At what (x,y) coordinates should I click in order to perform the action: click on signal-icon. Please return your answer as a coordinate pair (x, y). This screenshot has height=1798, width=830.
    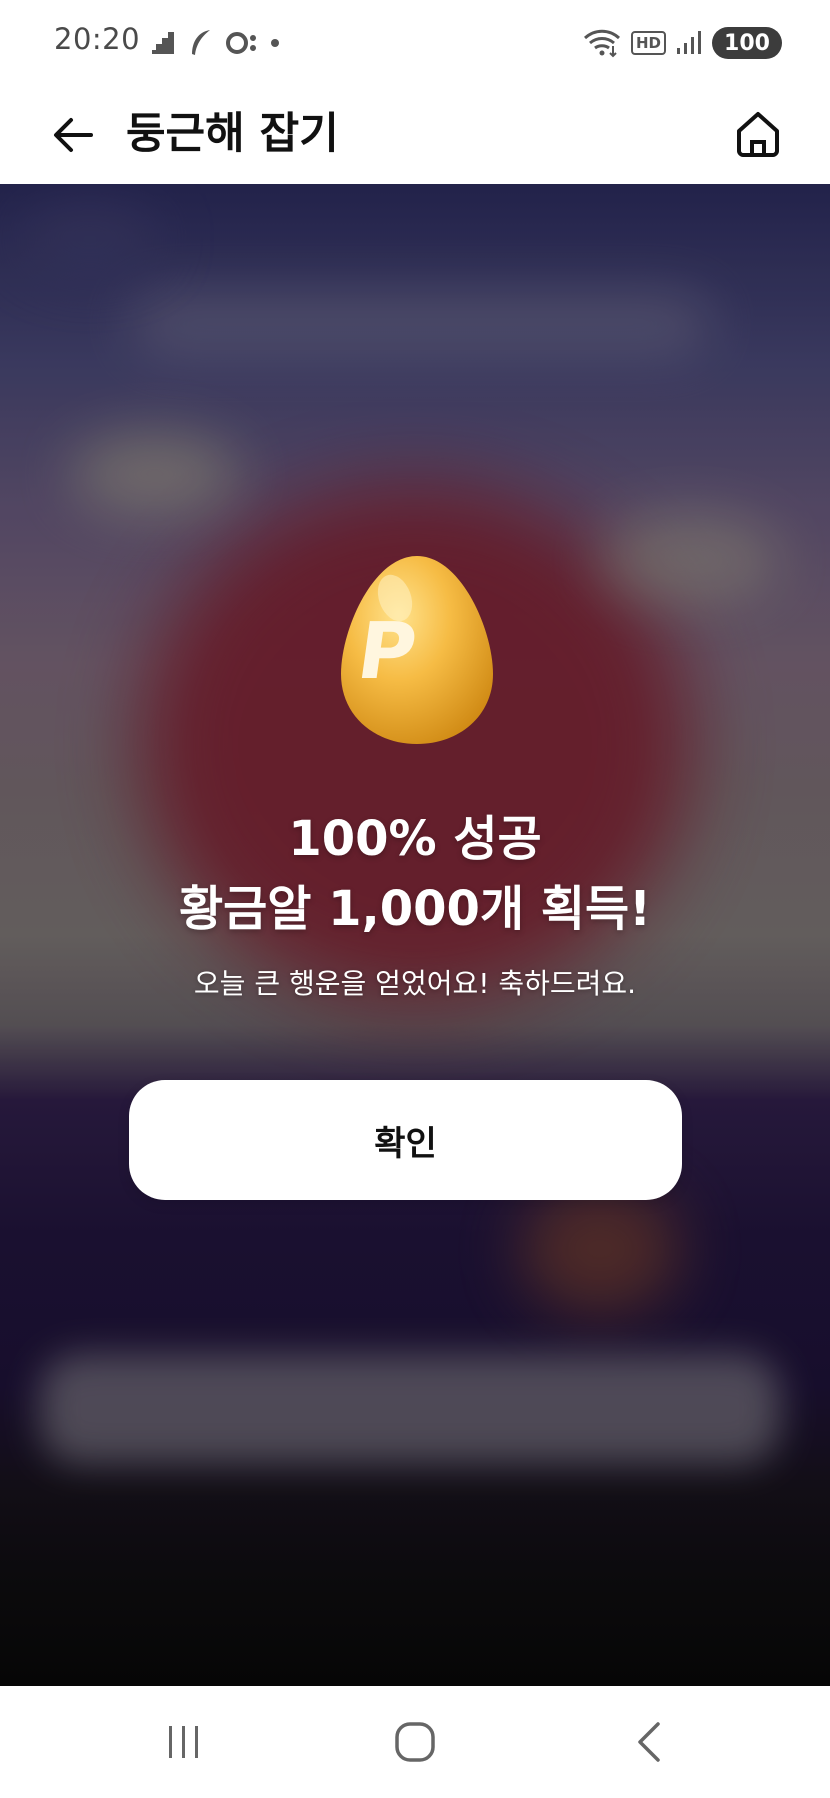
    Looking at the image, I should click on (689, 42).